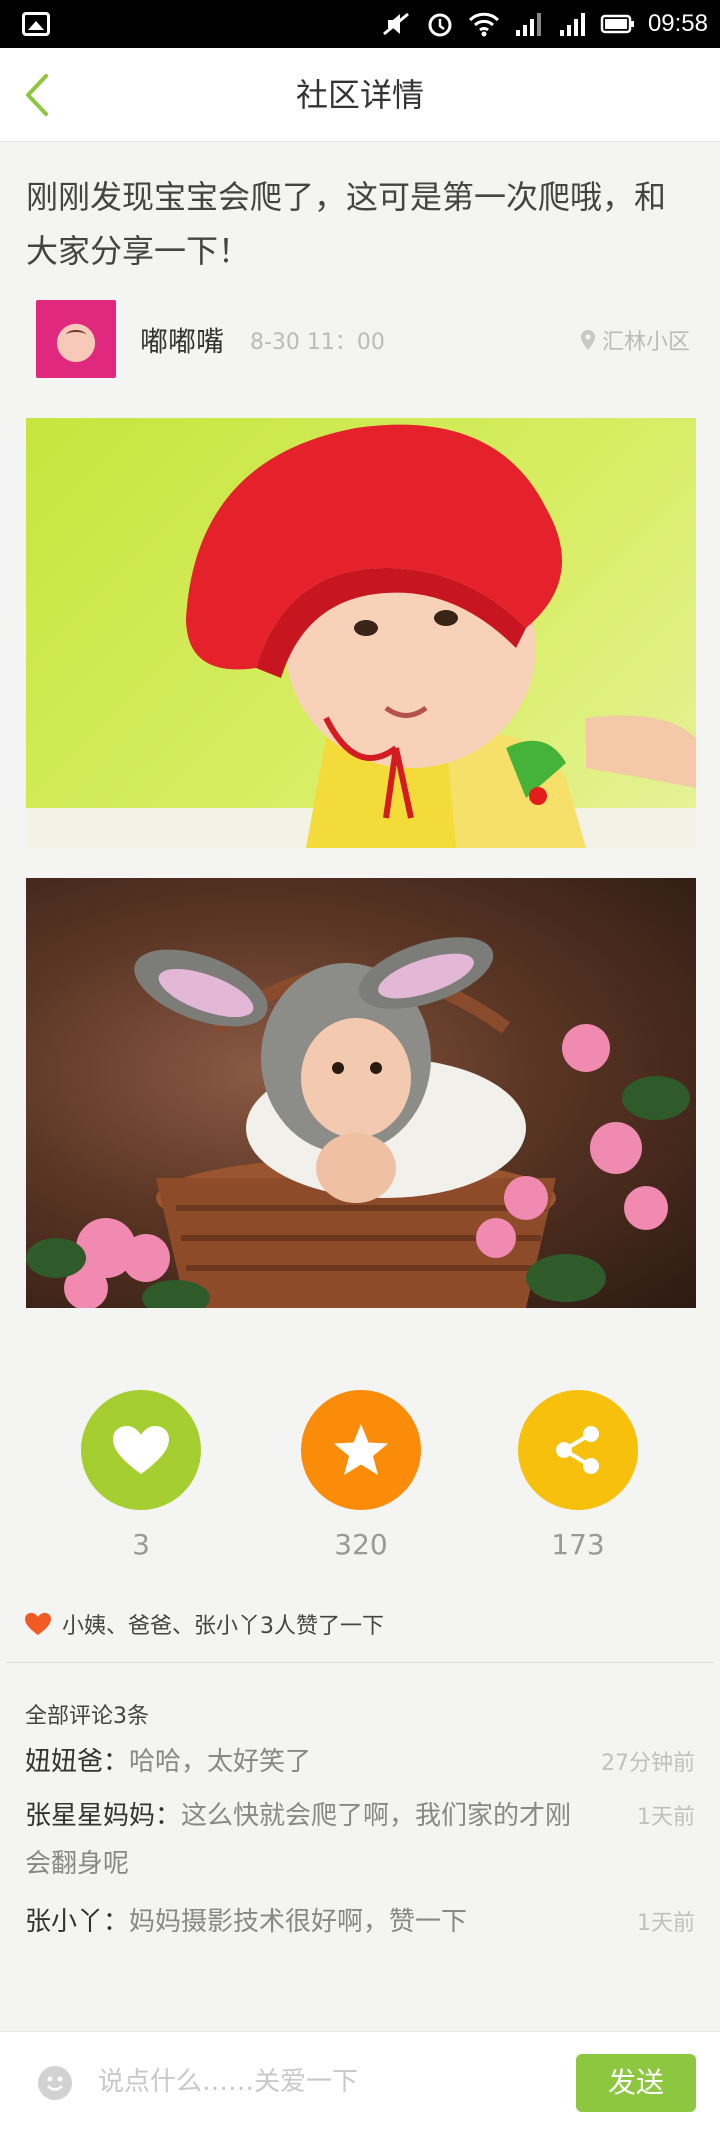 The height and width of the screenshot is (2131, 720). Describe the element at coordinates (36, 24) in the screenshot. I see `image-notification-icon` at that location.